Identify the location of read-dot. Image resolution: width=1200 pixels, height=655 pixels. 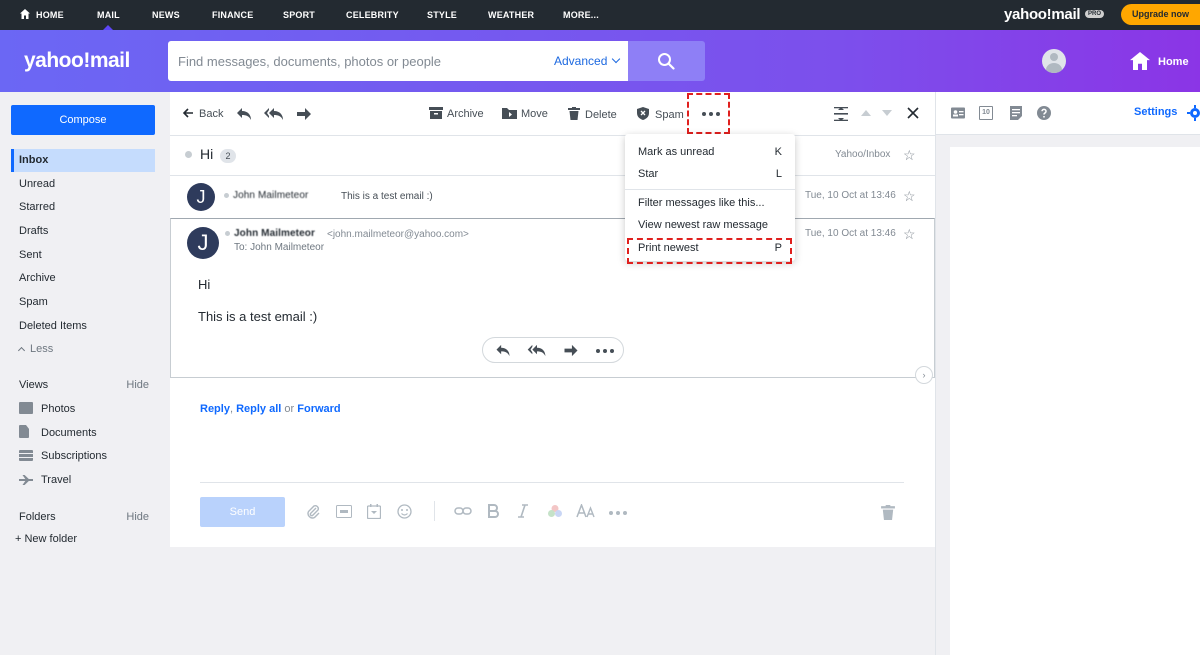
(227, 233).